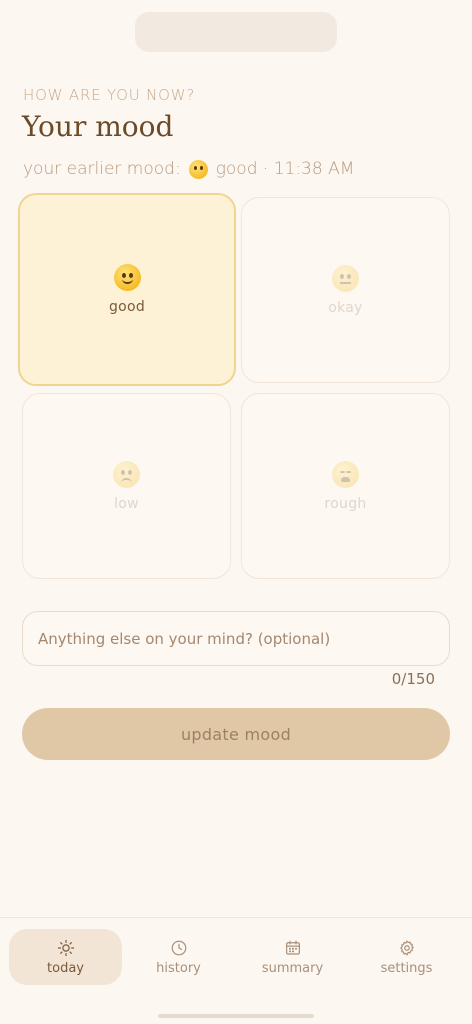  What do you see at coordinates (292, 947) in the screenshot?
I see `calendar-icon` at bounding box center [292, 947].